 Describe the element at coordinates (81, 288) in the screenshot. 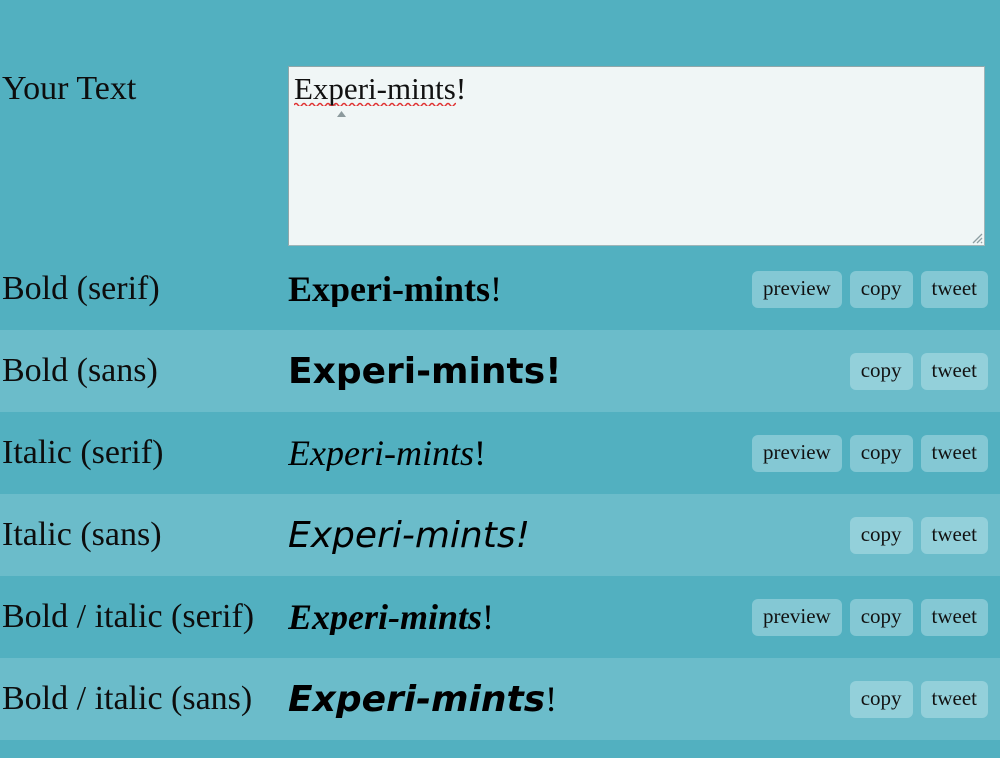

I see `style-variant-label: Bold (serif)` at that location.